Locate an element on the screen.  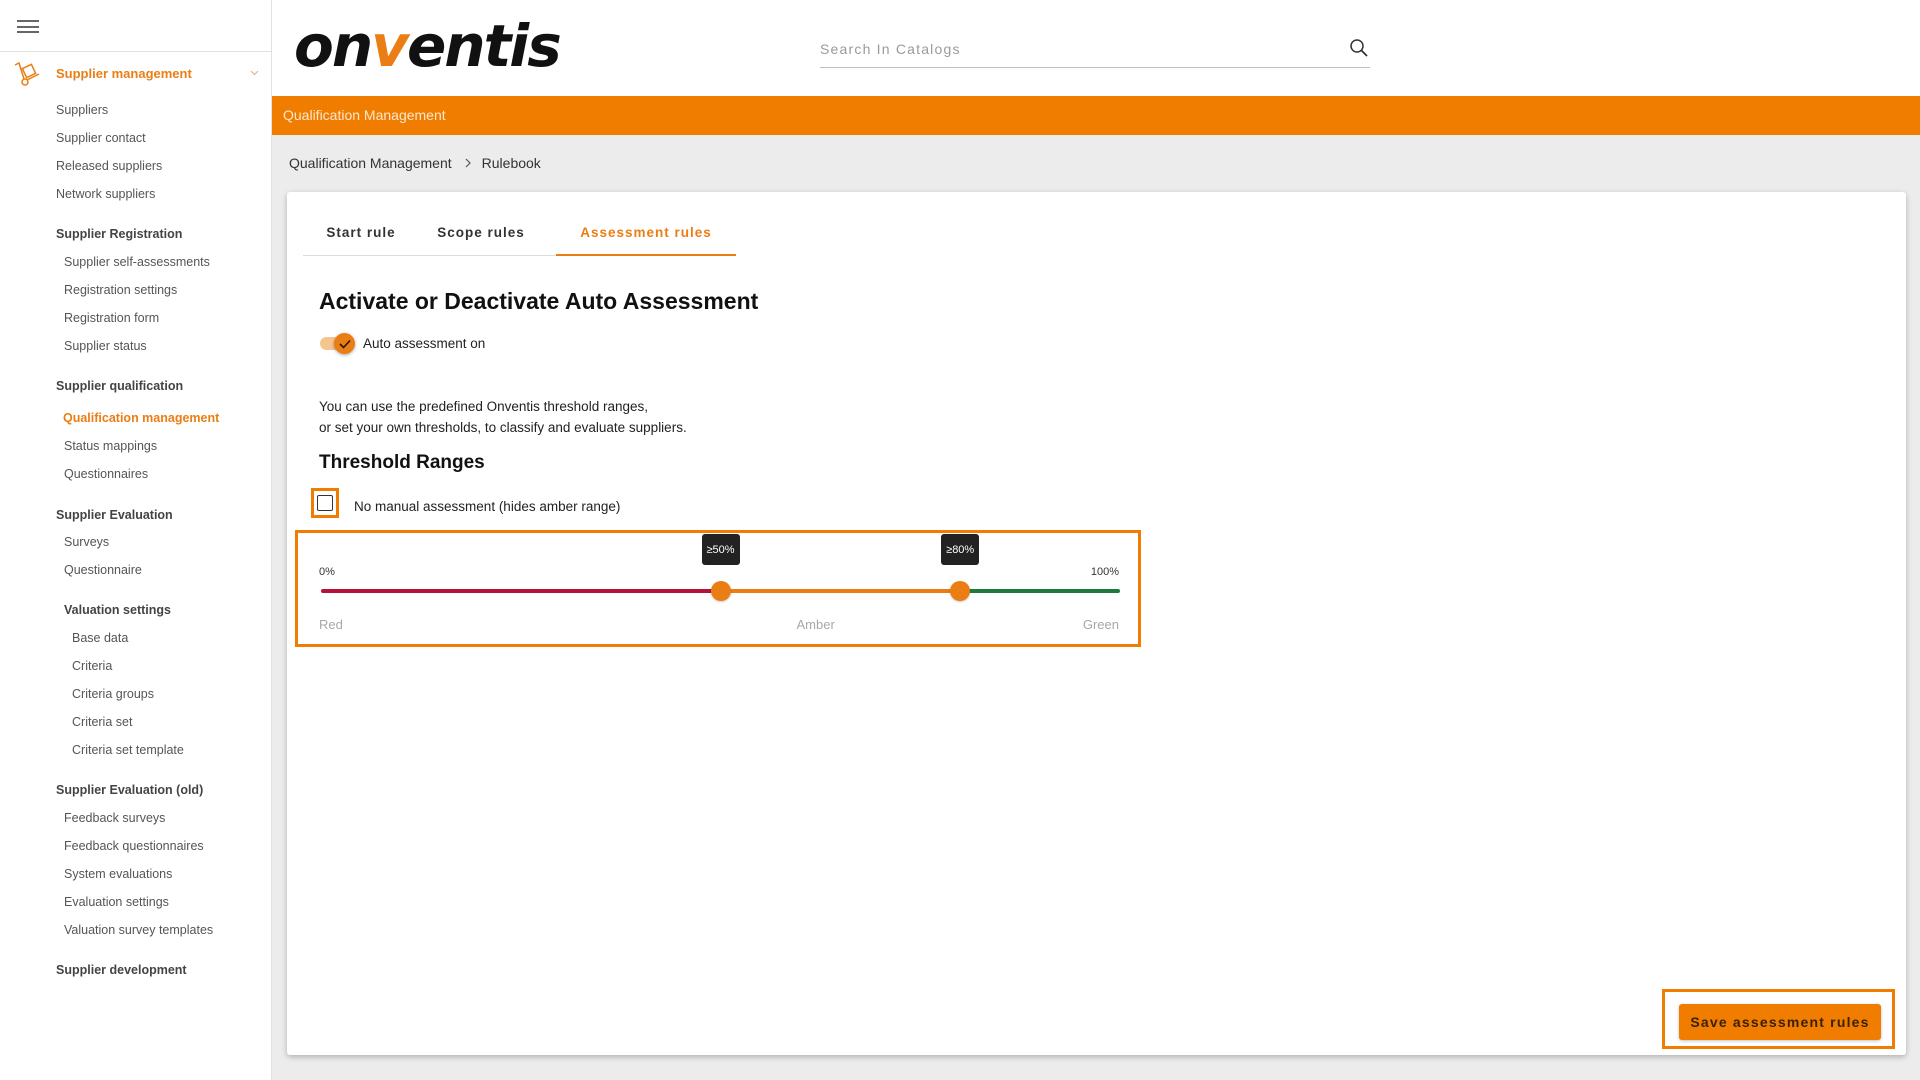
sidebar-item: Registration form is located at coordinates (111, 318).